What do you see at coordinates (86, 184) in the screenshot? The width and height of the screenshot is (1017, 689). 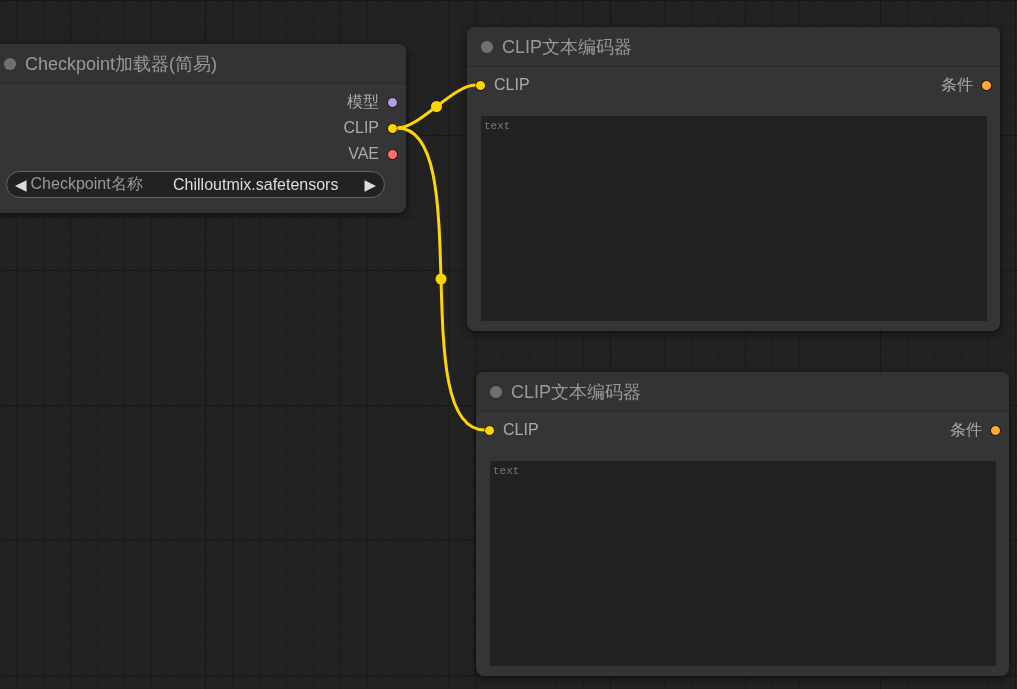 I see `combo-label: Checkpoint名称` at bounding box center [86, 184].